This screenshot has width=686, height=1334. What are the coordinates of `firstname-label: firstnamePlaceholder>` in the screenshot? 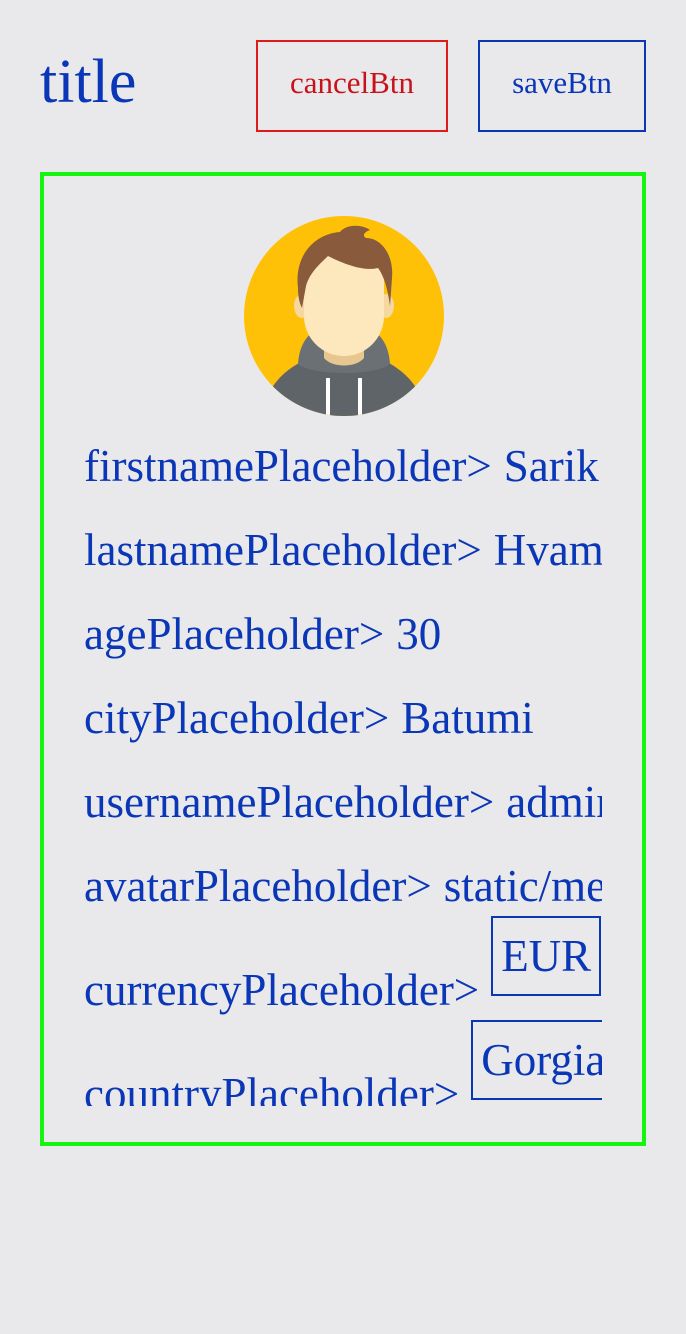 It's located at (288, 466).